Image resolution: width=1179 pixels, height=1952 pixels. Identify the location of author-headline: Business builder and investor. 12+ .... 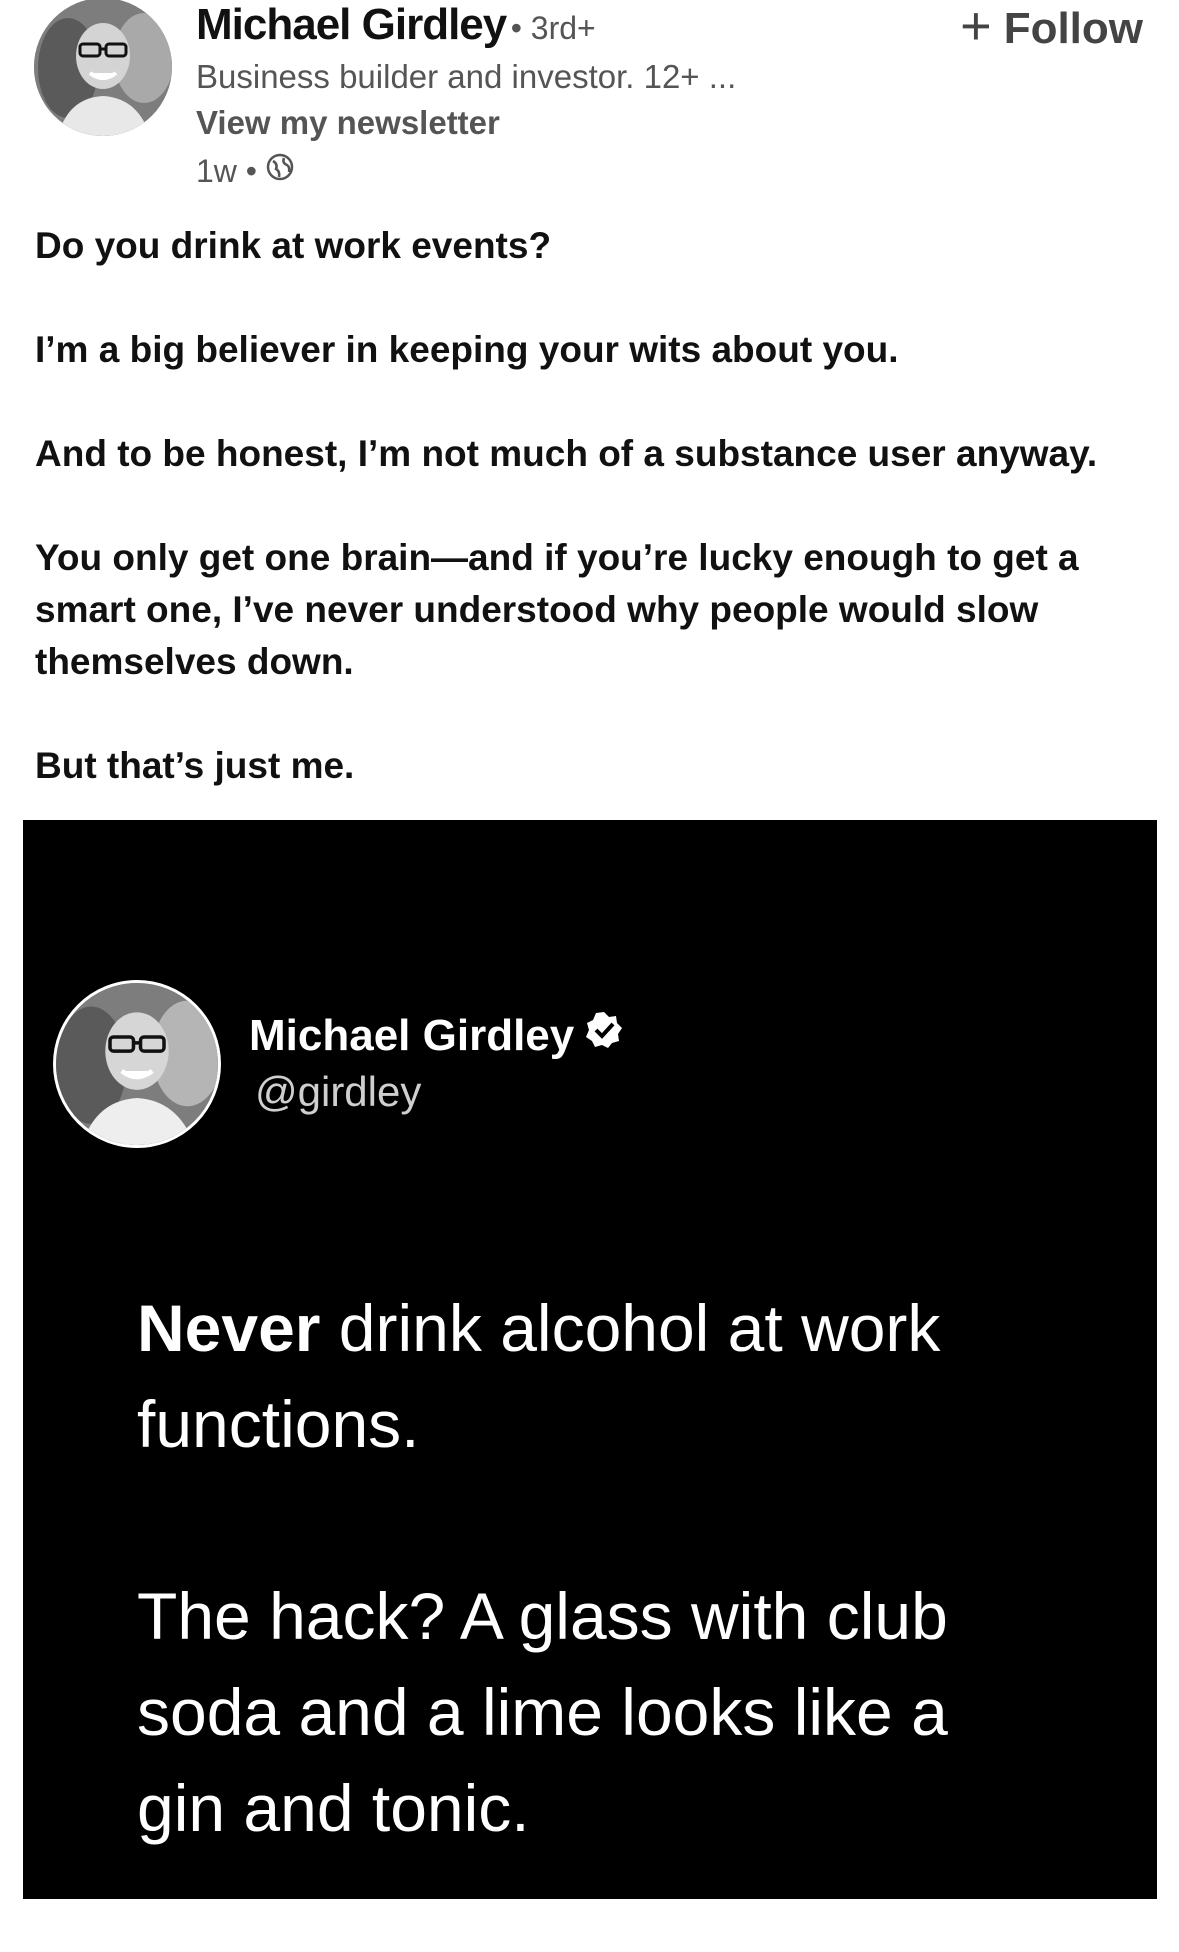
(466, 76).